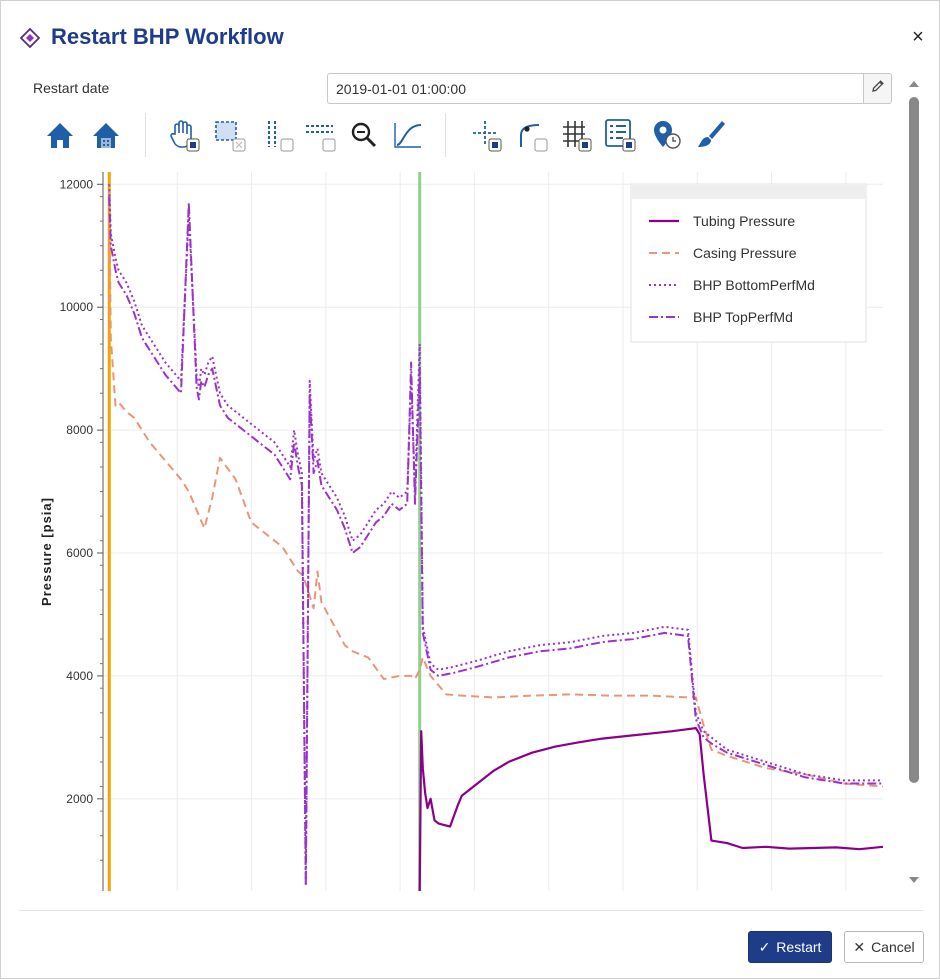 The width and height of the screenshot is (940, 979). I want to click on chart-toolbar, so click(391, 136).